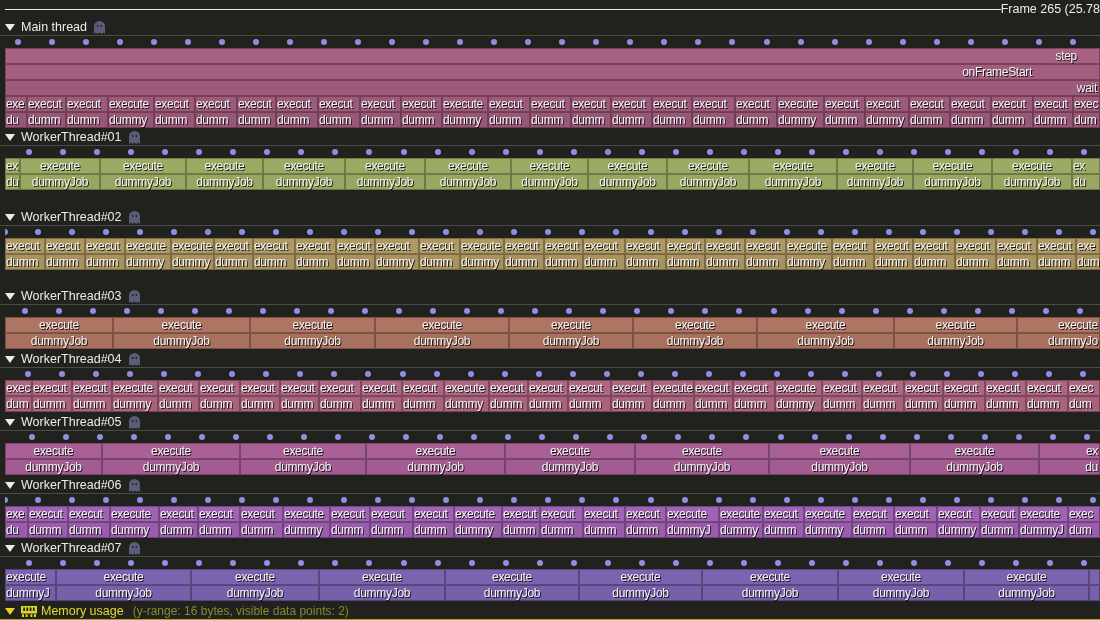 The width and height of the screenshot is (1100, 620). Describe the element at coordinates (71, 359) in the screenshot. I see `thread-name: WorkerThread#04` at that location.